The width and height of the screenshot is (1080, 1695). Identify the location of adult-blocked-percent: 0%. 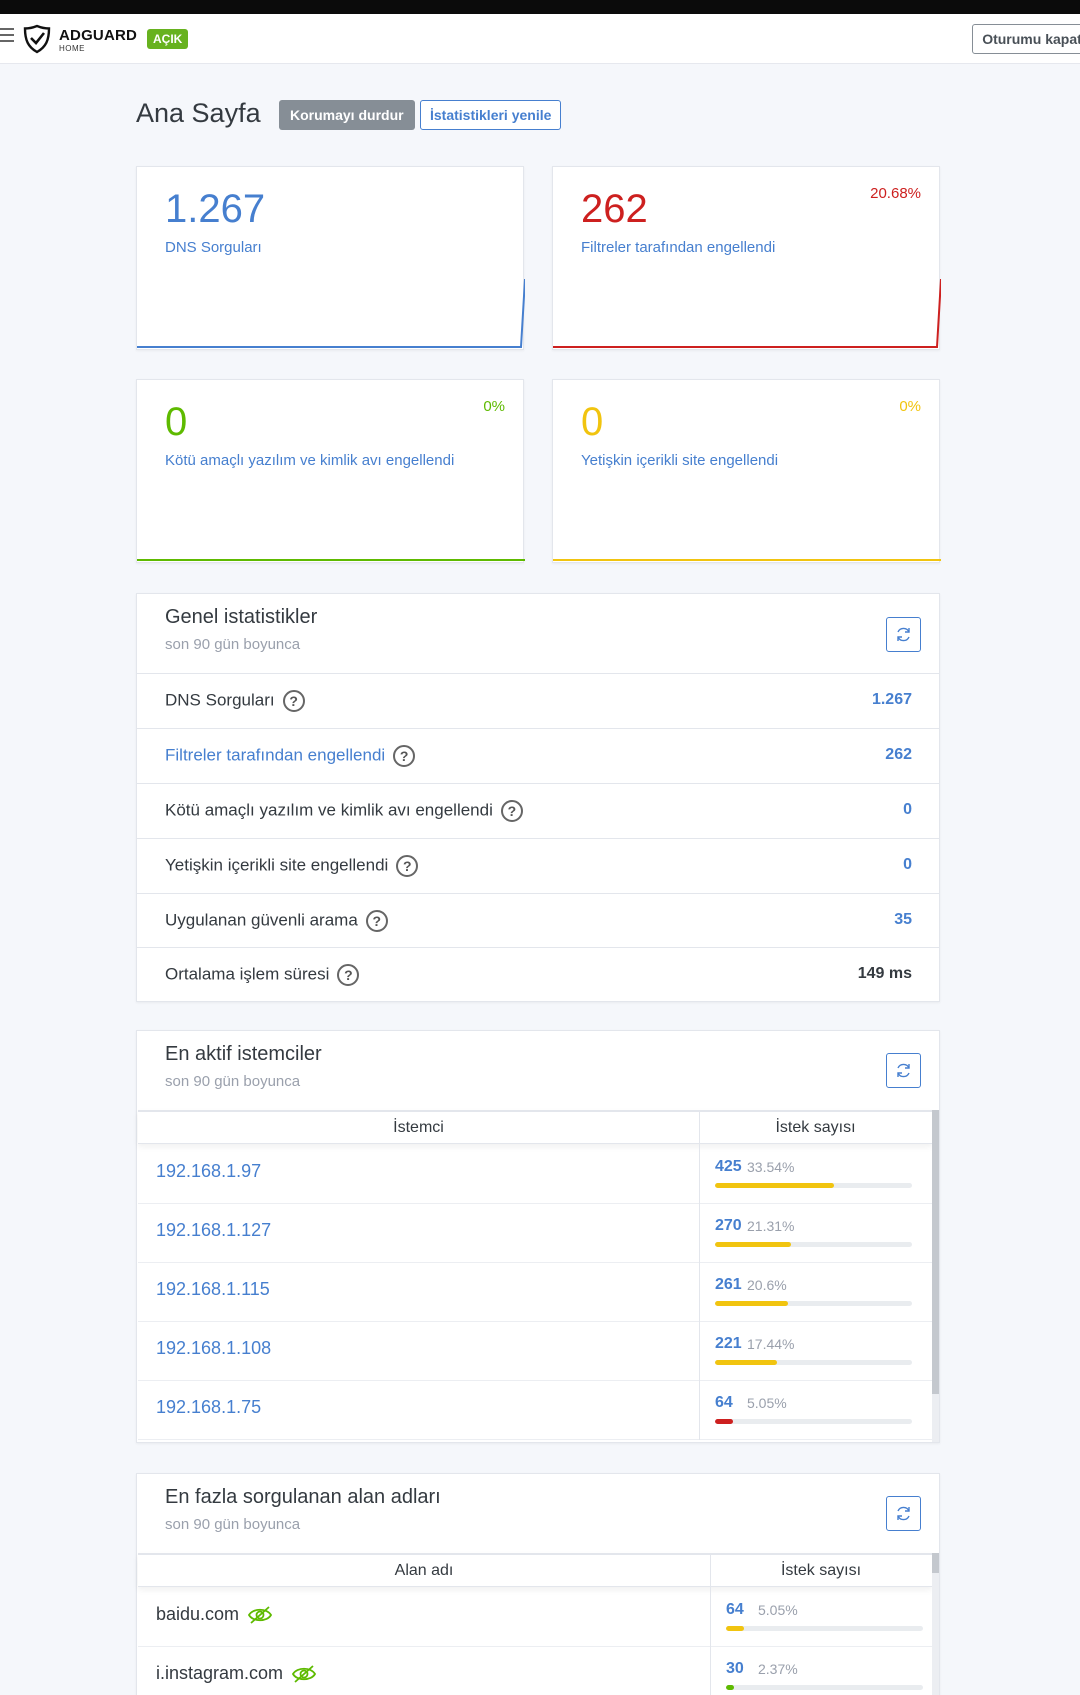
(910, 406).